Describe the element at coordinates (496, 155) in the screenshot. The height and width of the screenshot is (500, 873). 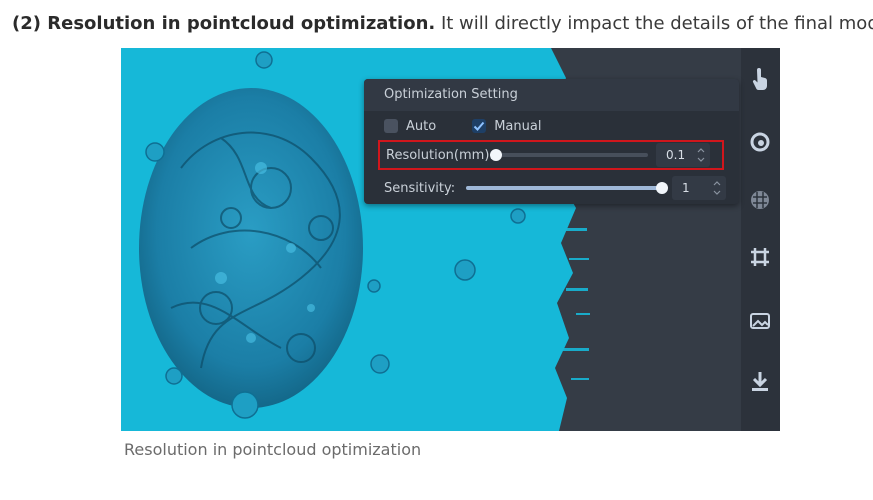
I see `resolution-slider-thumb` at that location.